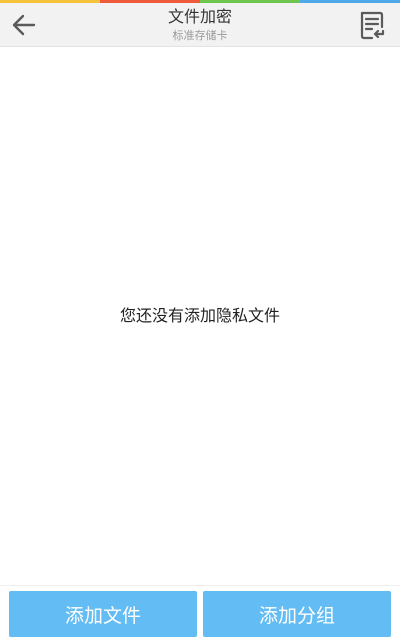  I want to click on add-group-button: 添加分组, so click(297, 614).